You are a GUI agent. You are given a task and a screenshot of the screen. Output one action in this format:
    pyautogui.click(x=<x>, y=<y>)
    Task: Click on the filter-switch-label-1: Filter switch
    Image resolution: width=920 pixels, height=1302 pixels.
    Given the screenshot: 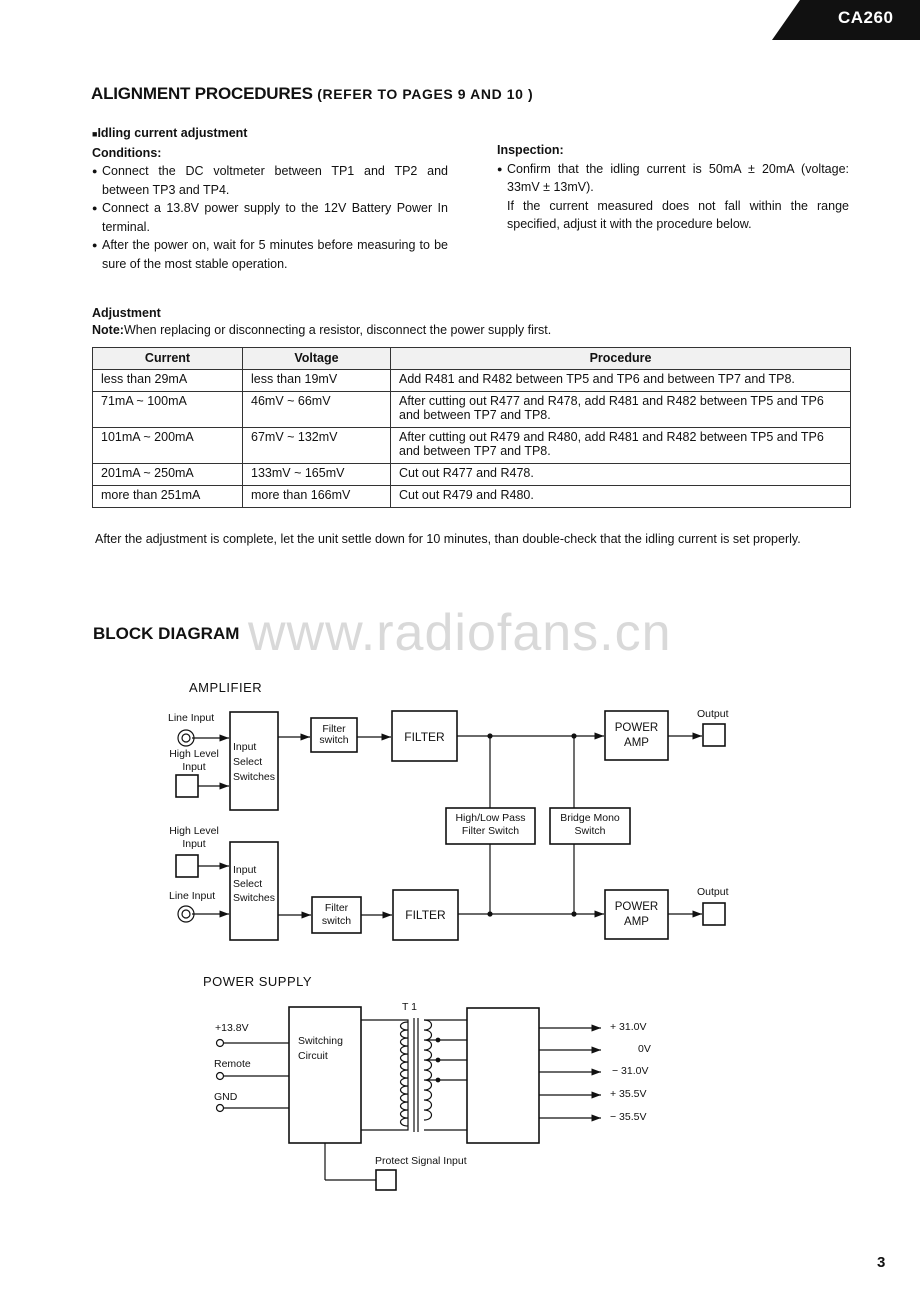 What is the action you would take?
    pyautogui.click(x=334, y=734)
    